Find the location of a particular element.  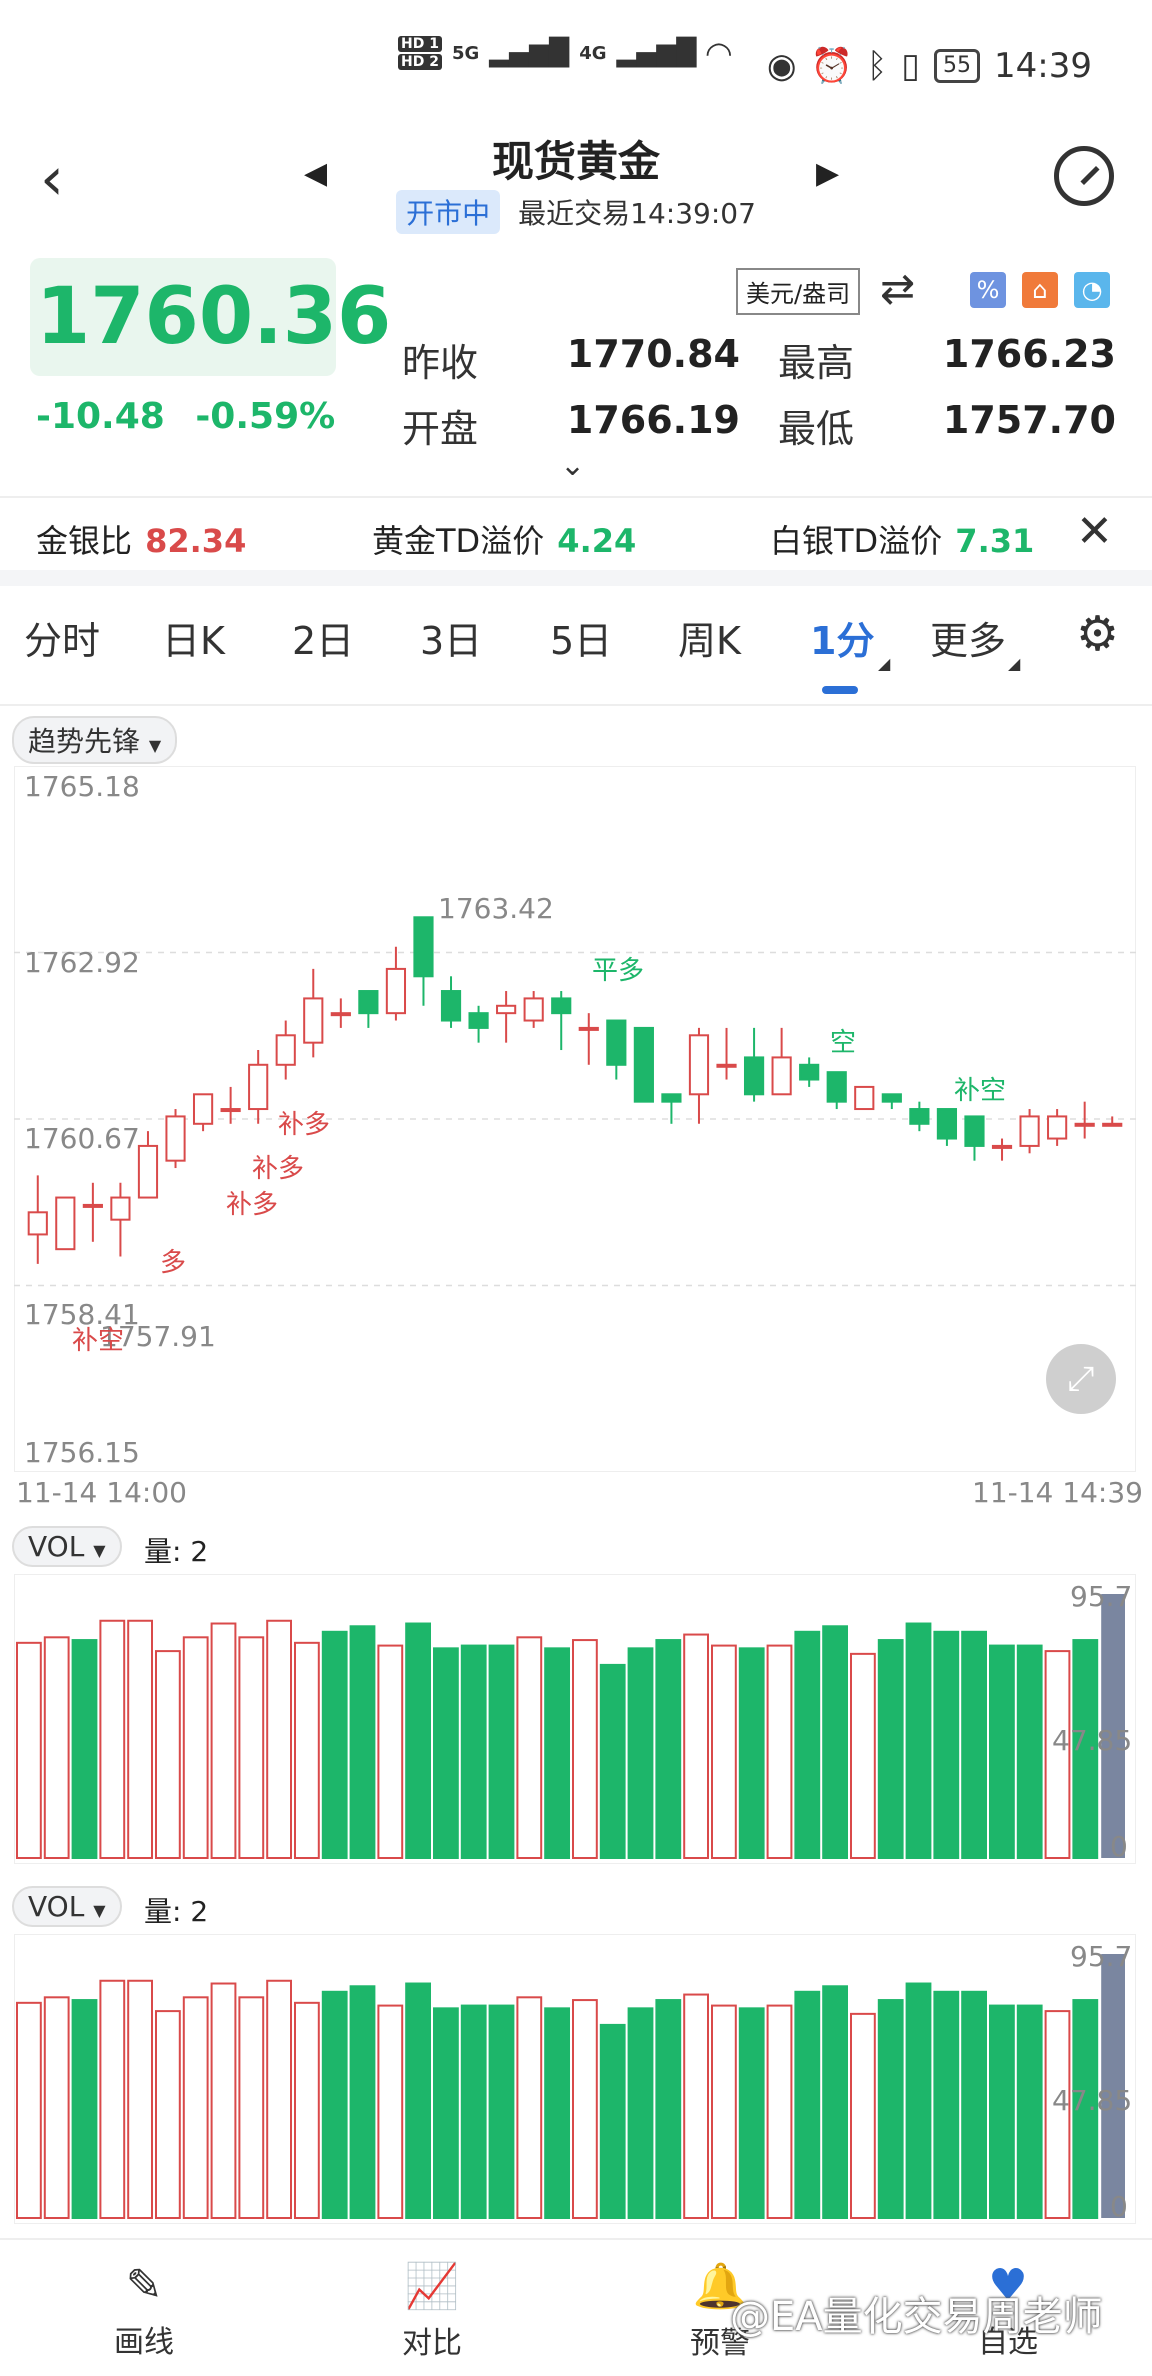

y-axis-label-top: 1765.18 is located at coordinates (82, 786).